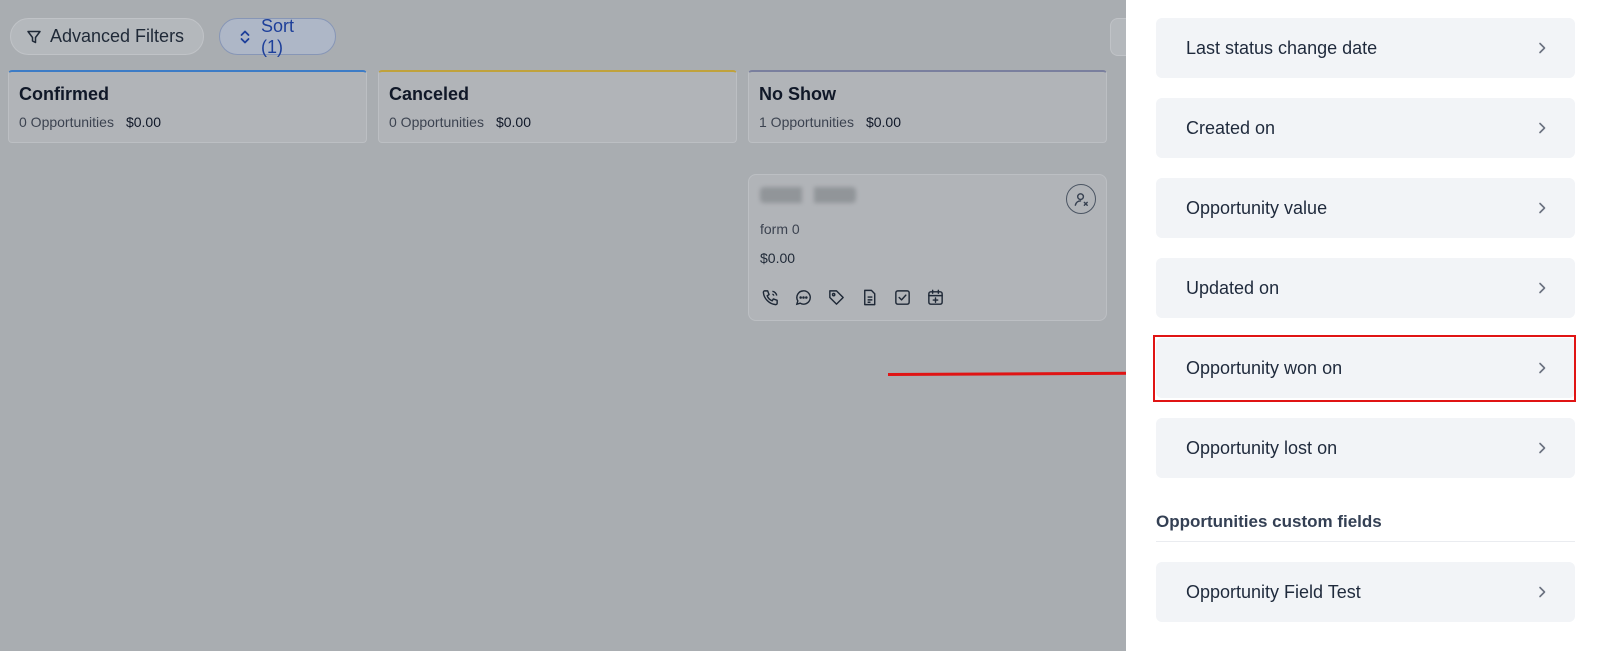 The width and height of the screenshot is (1599, 651). I want to click on chat-icon, so click(803, 297).